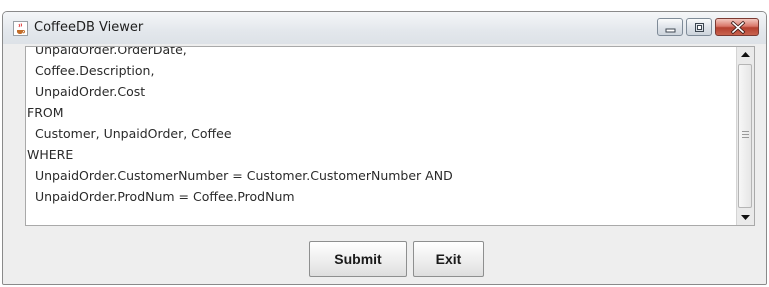 The width and height of the screenshot is (769, 287). Describe the element at coordinates (670, 27) in the screenshot. I see `minimize-button` at that location.